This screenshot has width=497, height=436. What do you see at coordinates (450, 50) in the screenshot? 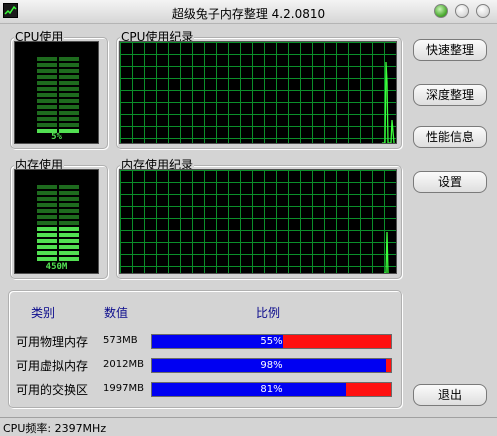
I see `quick-clean-button: 快速整理` at bounding box center [450, 50].